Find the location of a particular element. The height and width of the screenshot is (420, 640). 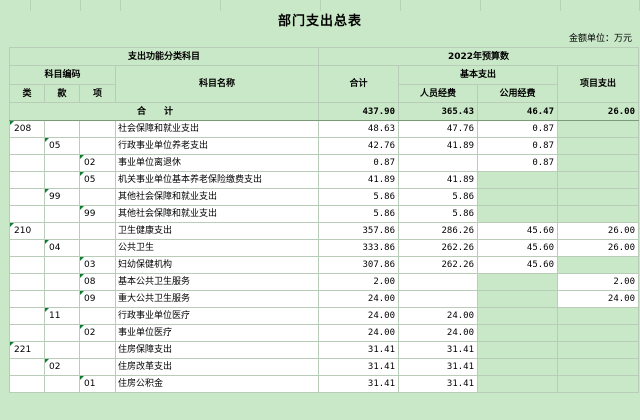

personnel-cell: 286.26 is located at coordinates (438, 231).